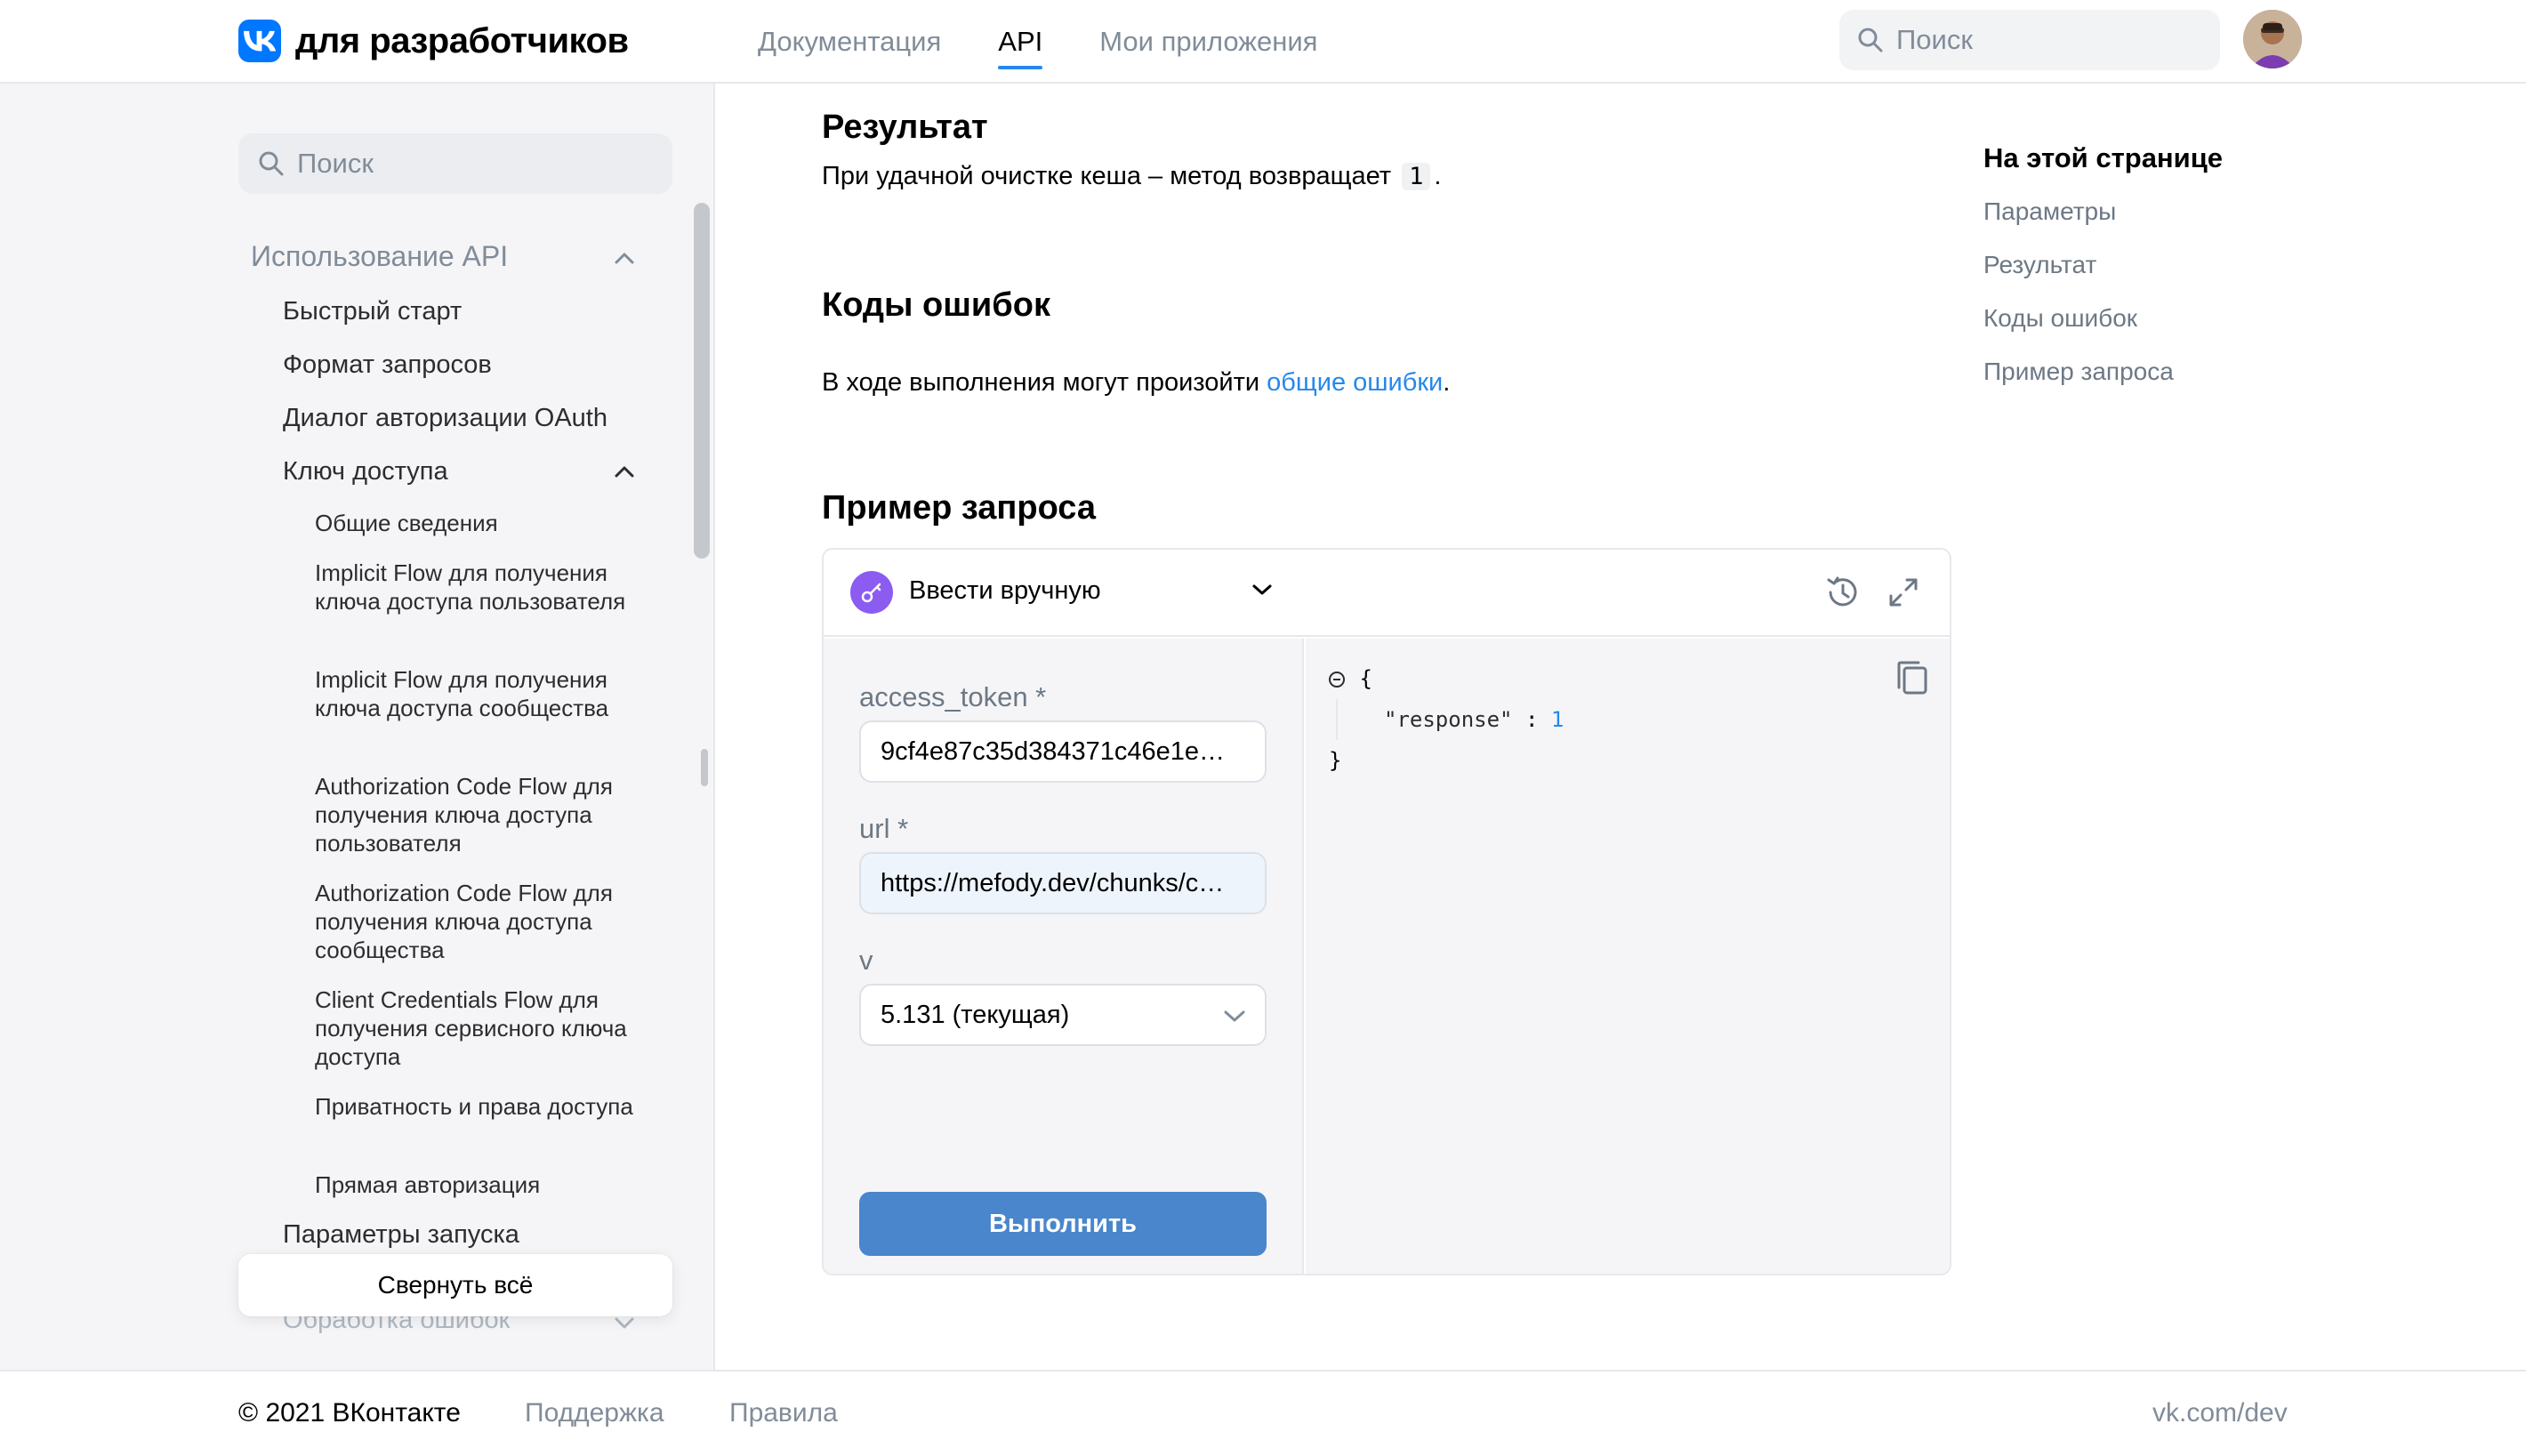 Image resolution: width=2526 pixels, height=1456 pixels. Describe the element at coordinates (479, 523) in the screenshot. I see `sidebar-item-general-info: Общие сведения` at that location.